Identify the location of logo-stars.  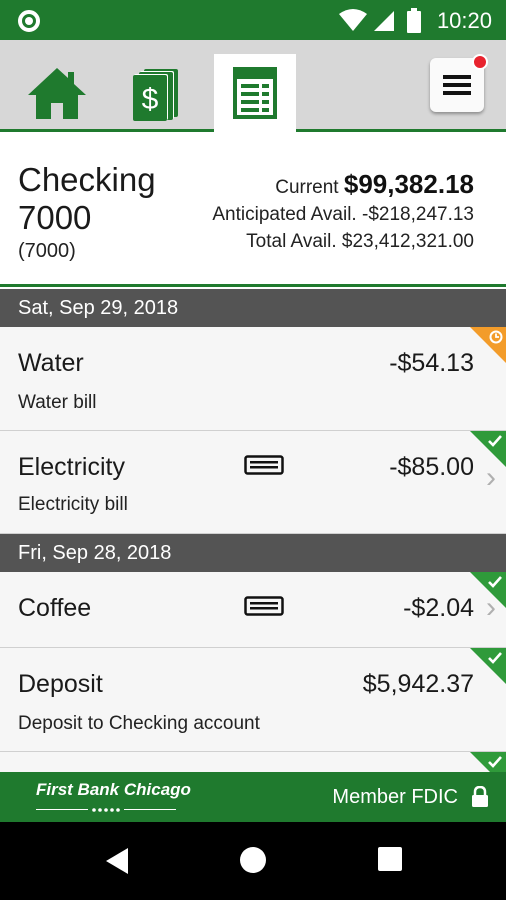
(106, 810).